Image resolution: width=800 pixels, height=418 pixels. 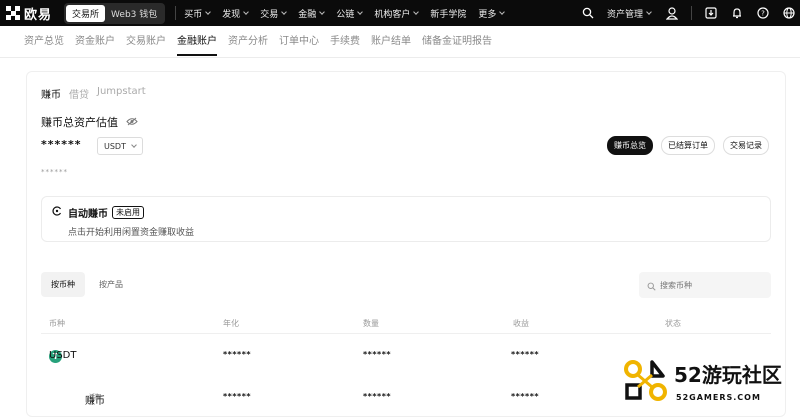 I want to click on nav-institutional: 机构客户, so click(x=397, y=13).